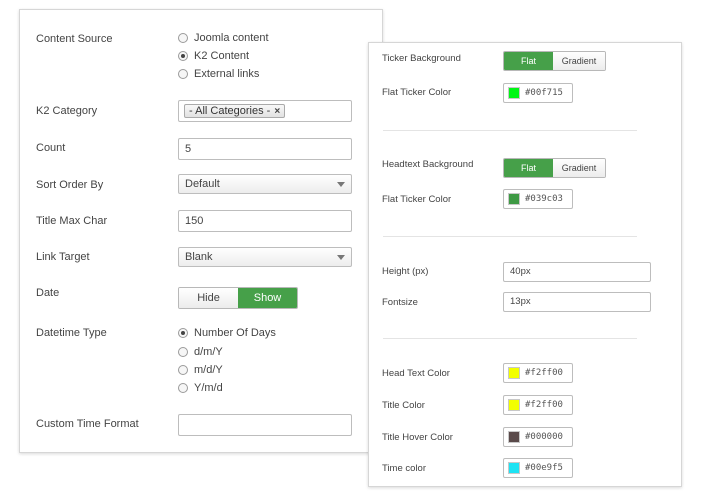 Image resolution: width=706 pixels, height=500 pixels. What do you see at coordinates (538, 199) in the screenshot?
I see `flat-ticker-color-field-2: #039c03` at bounding box center [538, 199].